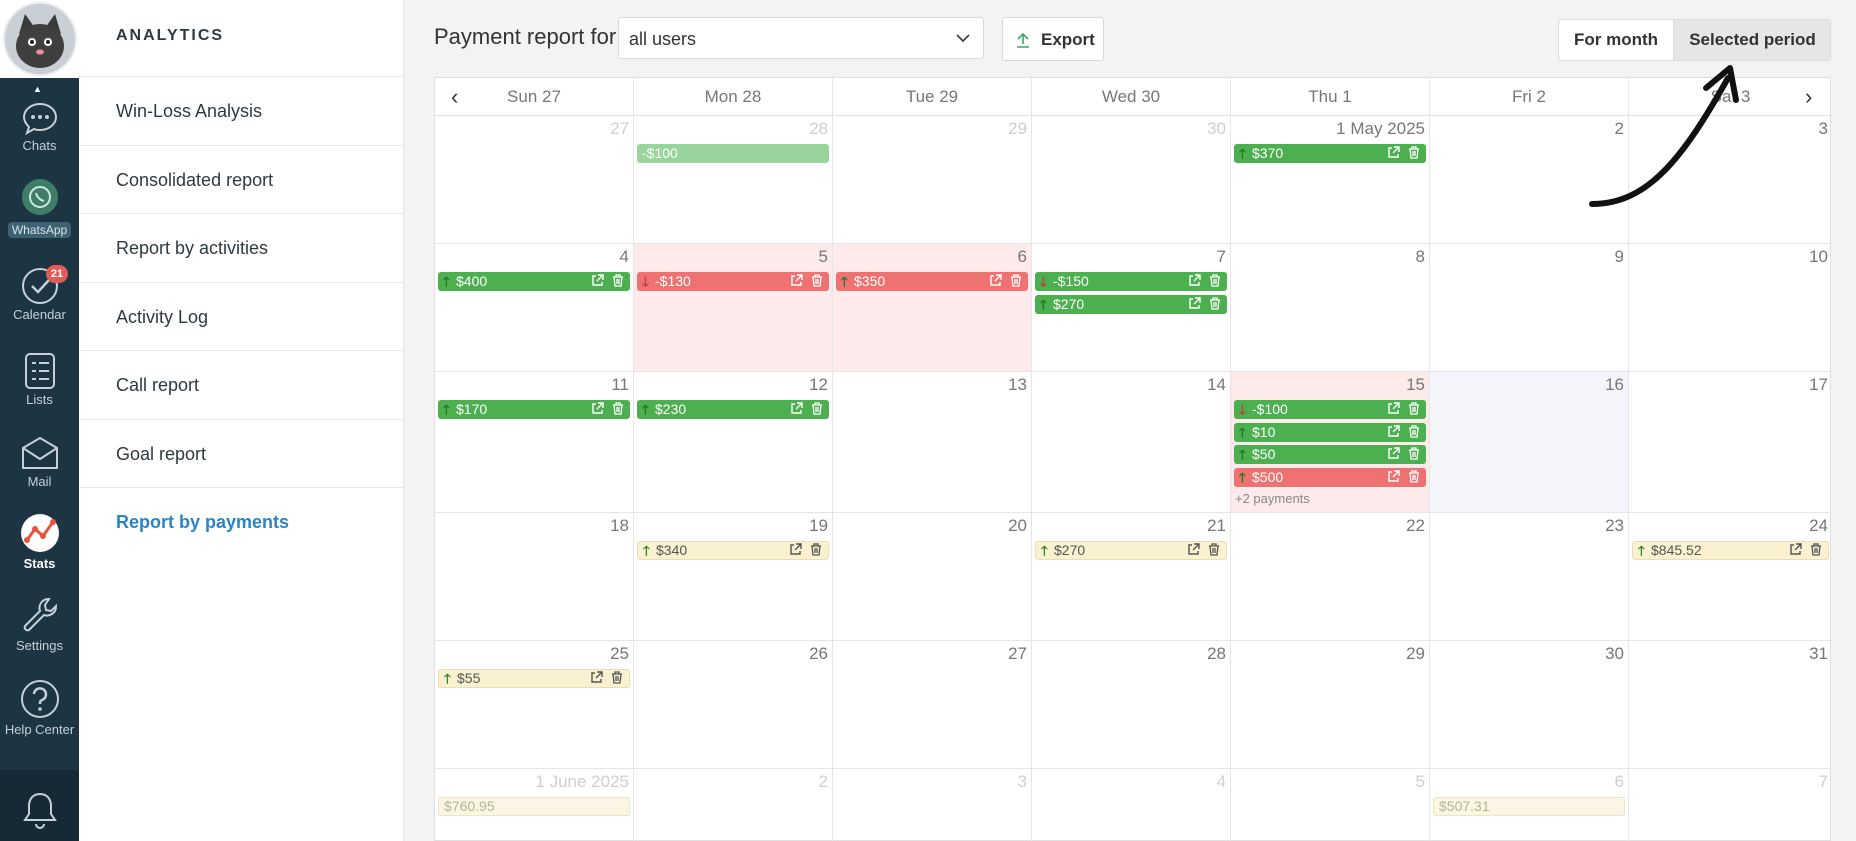 The width and height of the screenshot is (1856, 841). What do you see at coordinates (1330, 454) in the screenshot?
I see `payment-chip: 🡑 $50` at bounding box center [1330, 454].